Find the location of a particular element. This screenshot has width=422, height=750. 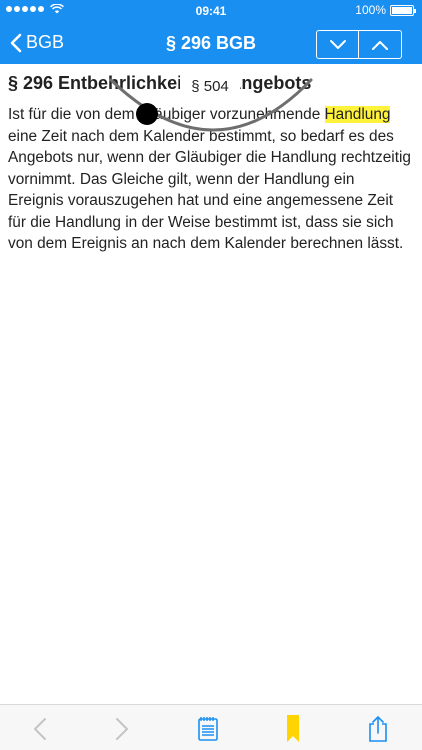

notes-button is located at coordinates (208, 729).